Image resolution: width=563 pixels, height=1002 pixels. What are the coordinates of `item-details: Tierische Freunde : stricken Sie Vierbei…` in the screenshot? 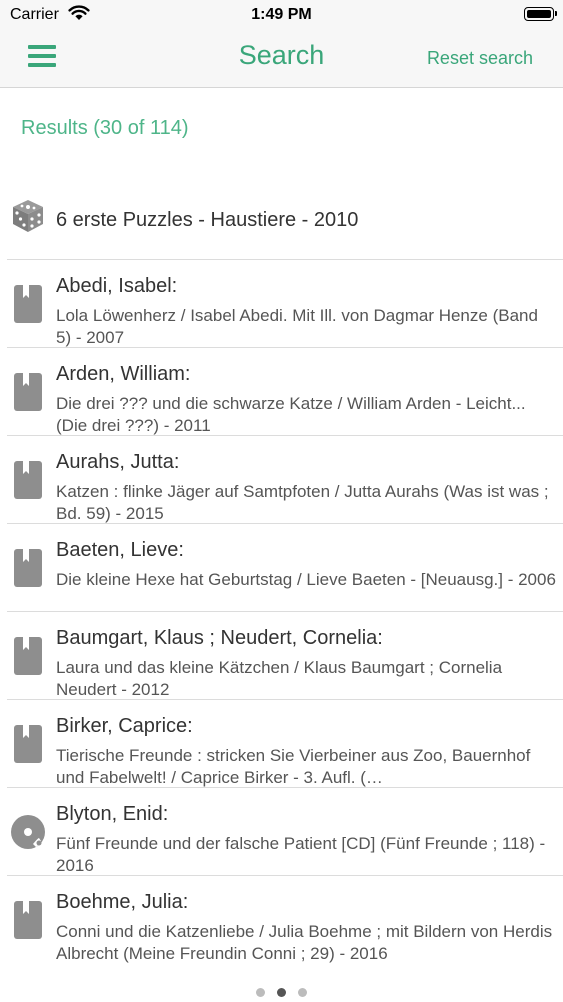 It's located at (293, 766).